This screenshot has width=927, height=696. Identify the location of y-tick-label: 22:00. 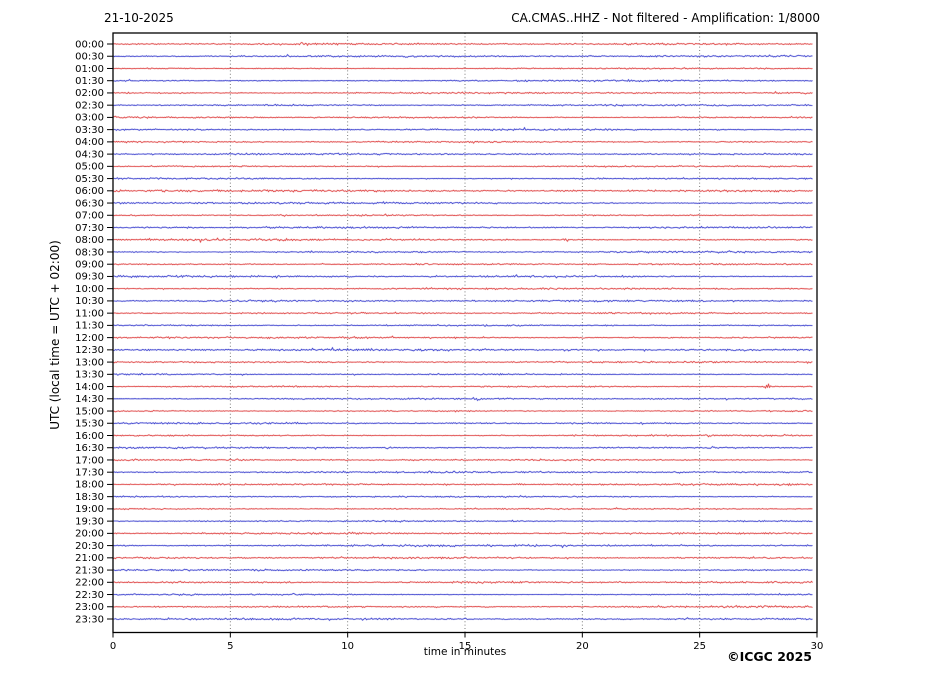
(89, 583).